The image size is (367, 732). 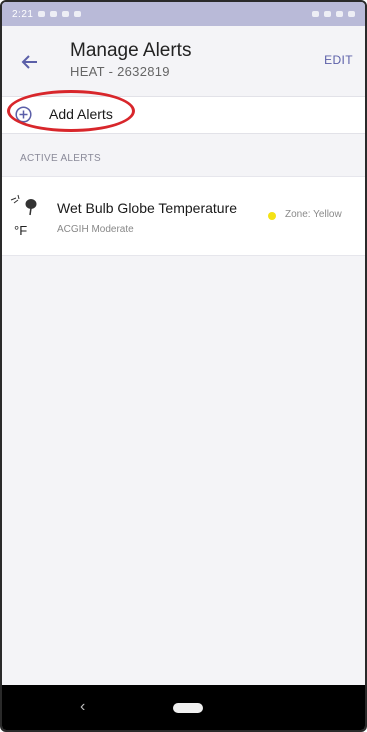 What do you see at coordinates (131, 50) in the screenshot?
I see `page-title: Manage Alerts` at bounding box center [131, 50].